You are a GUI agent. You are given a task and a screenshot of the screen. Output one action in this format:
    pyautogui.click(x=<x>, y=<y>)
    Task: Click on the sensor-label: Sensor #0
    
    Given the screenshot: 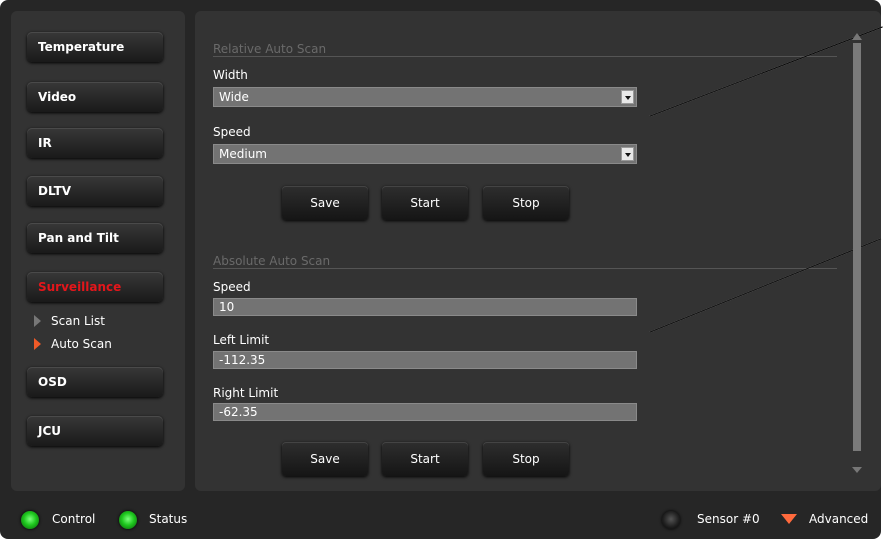 What is the action you would take?
    pyautogui.click(x=728, y=519)
    